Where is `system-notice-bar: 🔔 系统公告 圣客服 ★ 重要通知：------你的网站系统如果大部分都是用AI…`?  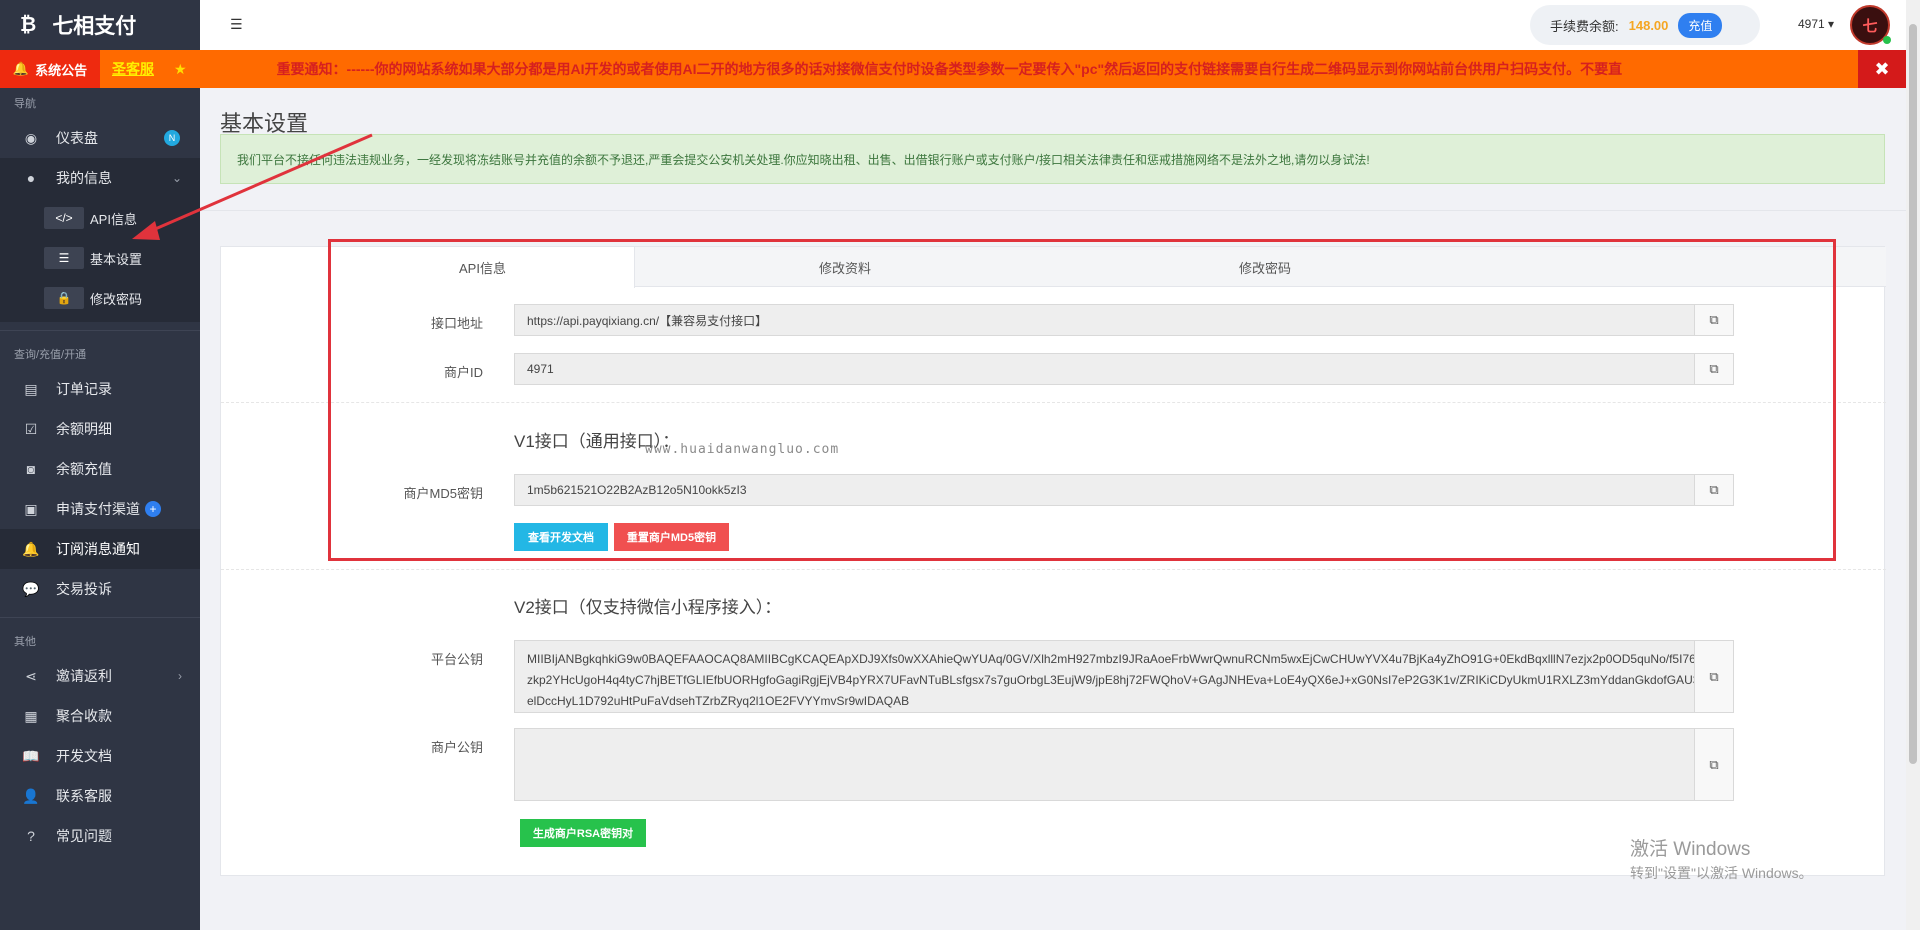
system-notice-bar: 🔔 系统公告 圣客服 ★ 重要通知：------你的网站系统如果大部分都是用AI… is located at coordinates (953, 69).